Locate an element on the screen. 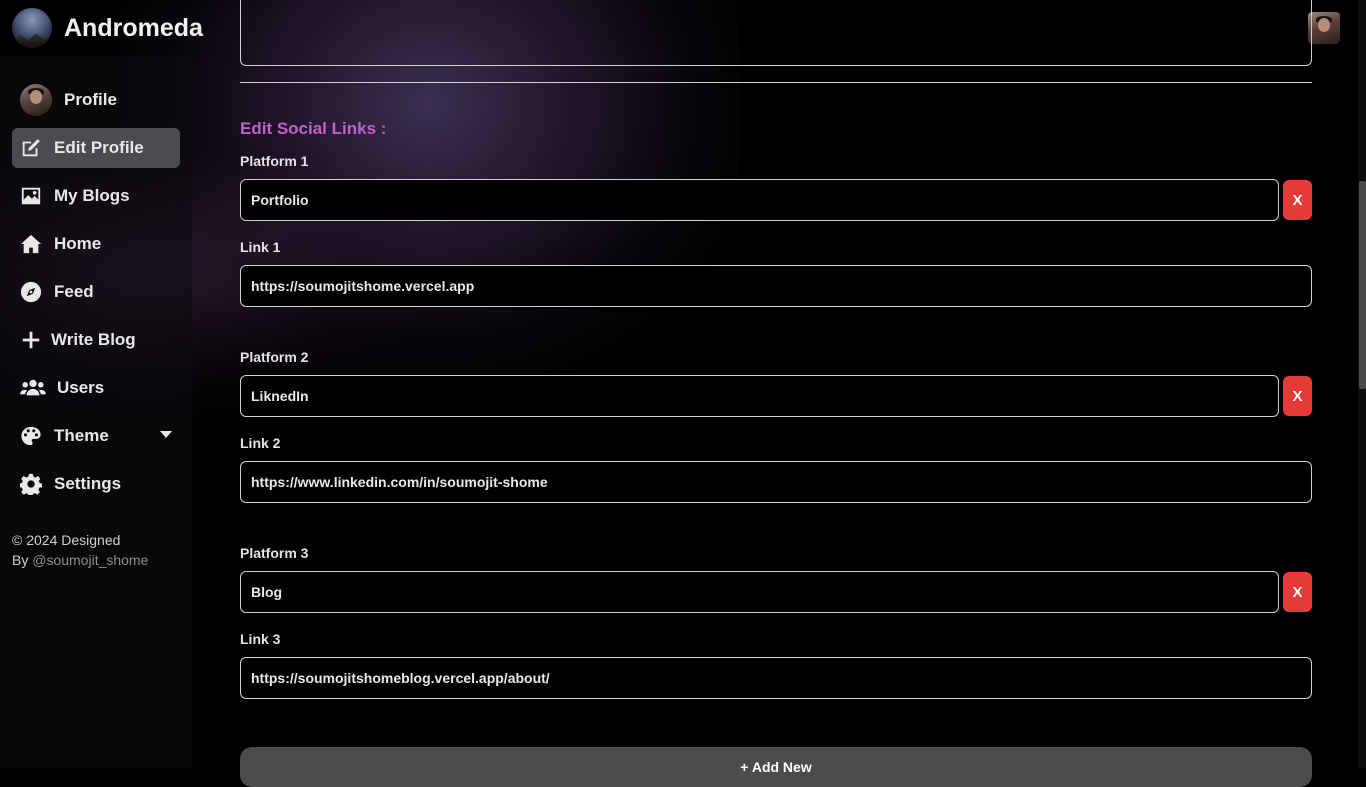 The image size is (1366, 787). link-2-label: Link 2 is located at coordinates (260, 443).